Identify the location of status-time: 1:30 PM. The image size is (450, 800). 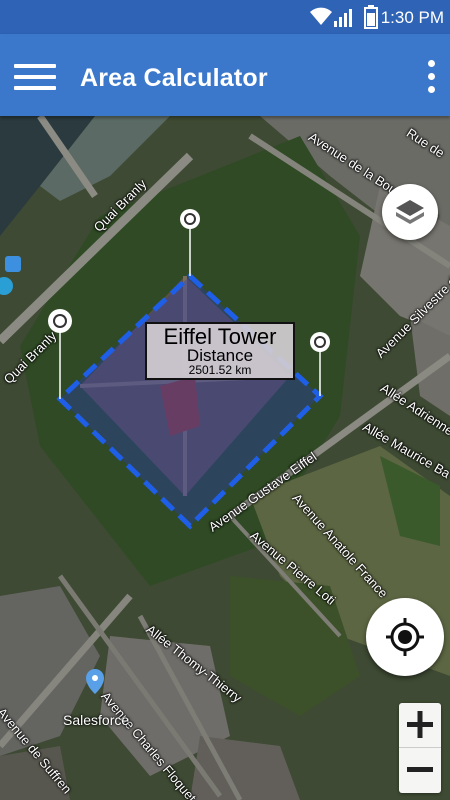
(412, 17).